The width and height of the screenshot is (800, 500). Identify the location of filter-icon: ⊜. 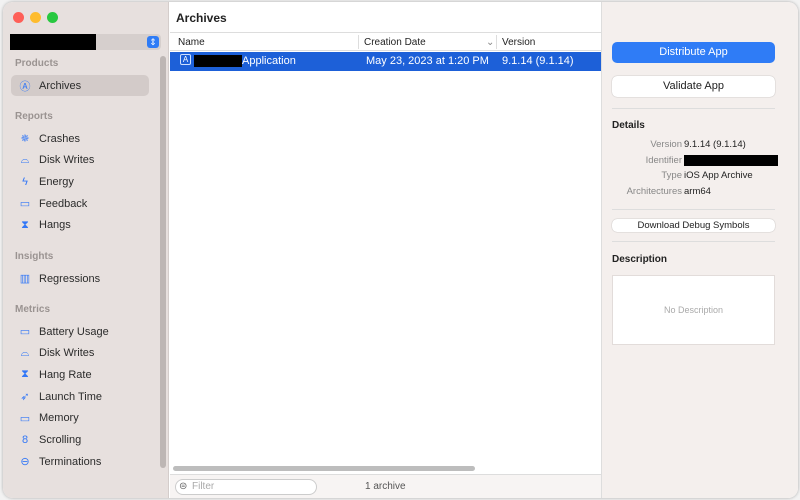
(183, 486).